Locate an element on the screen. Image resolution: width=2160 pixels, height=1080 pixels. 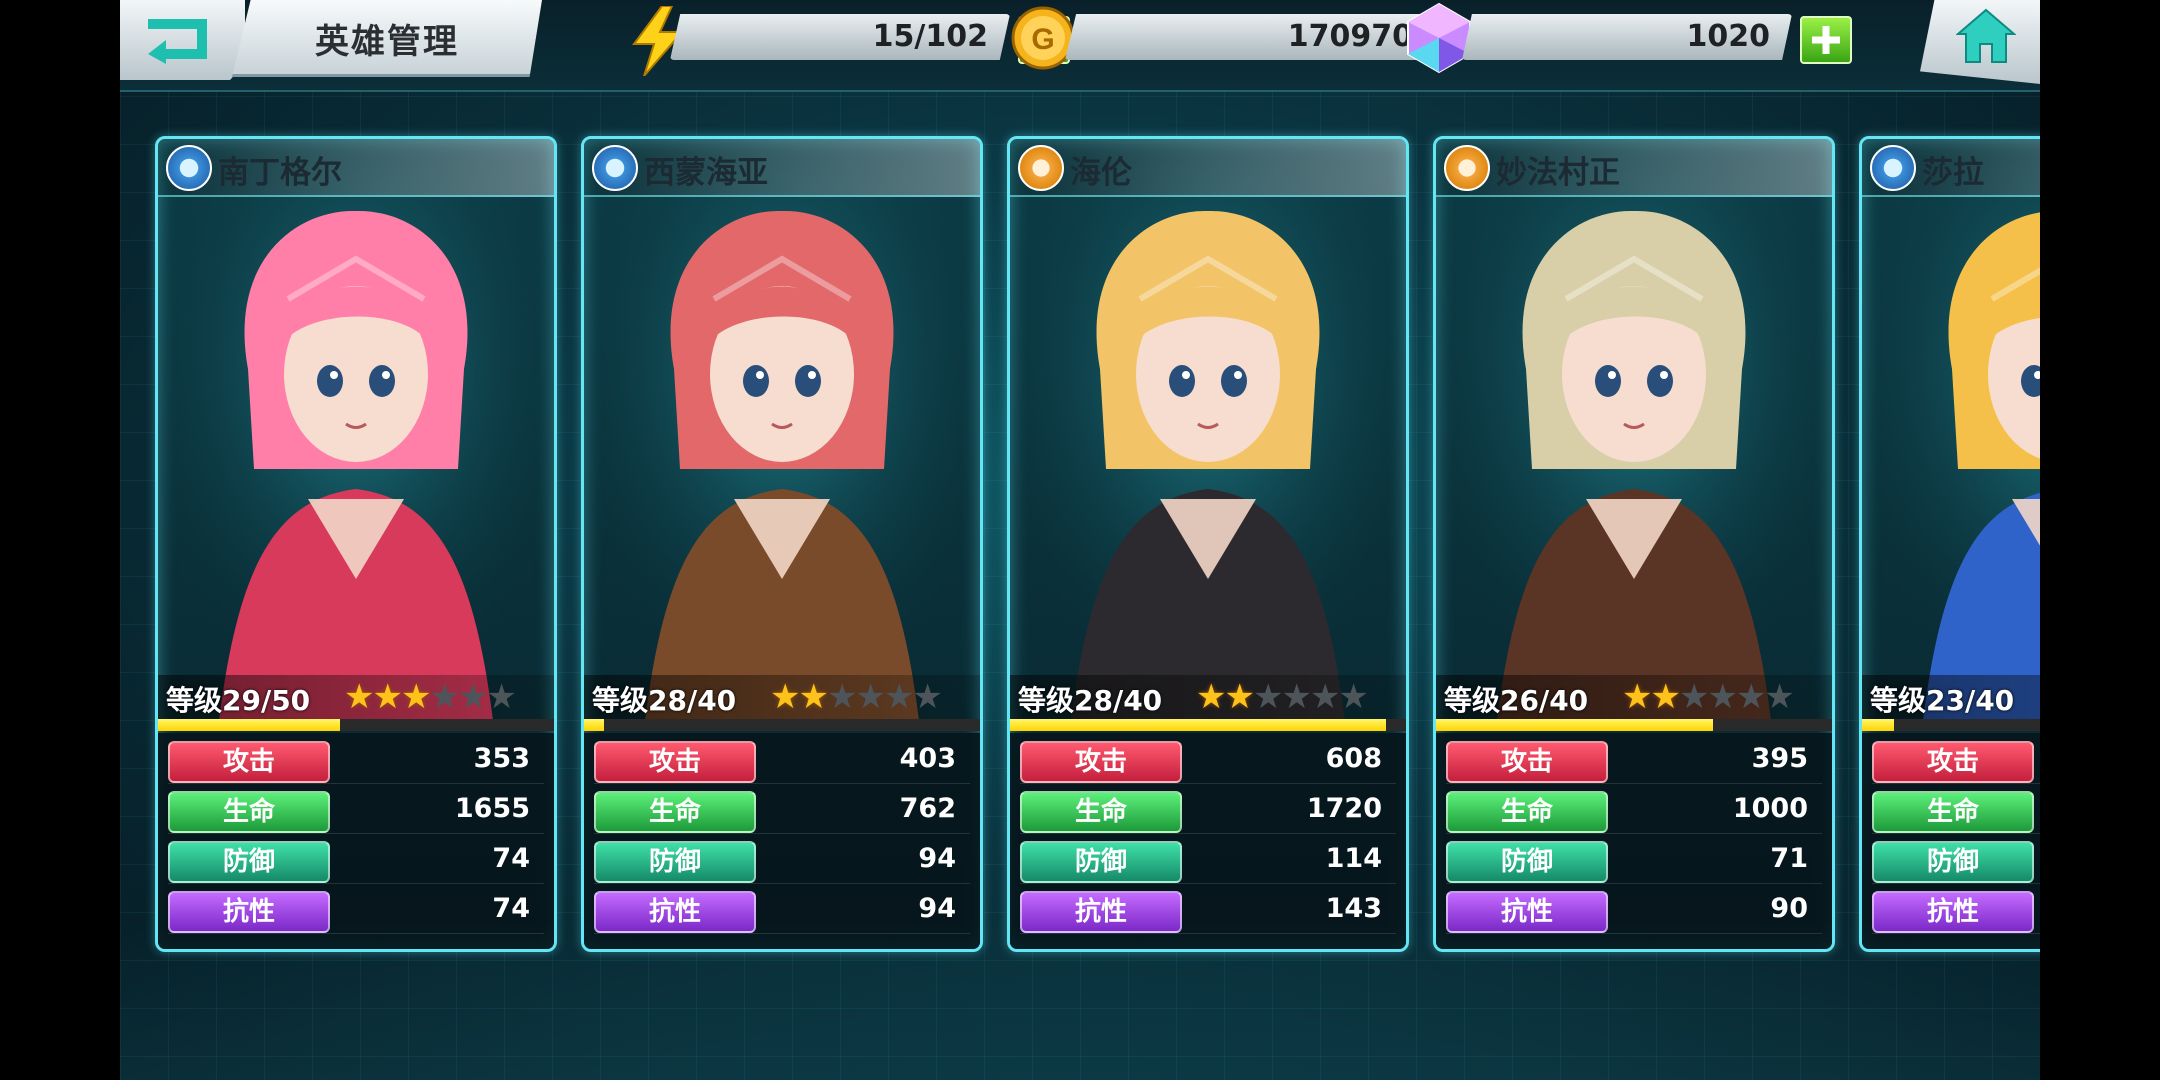
gold-bar: 170970 is located at coordinates (1250, 37).